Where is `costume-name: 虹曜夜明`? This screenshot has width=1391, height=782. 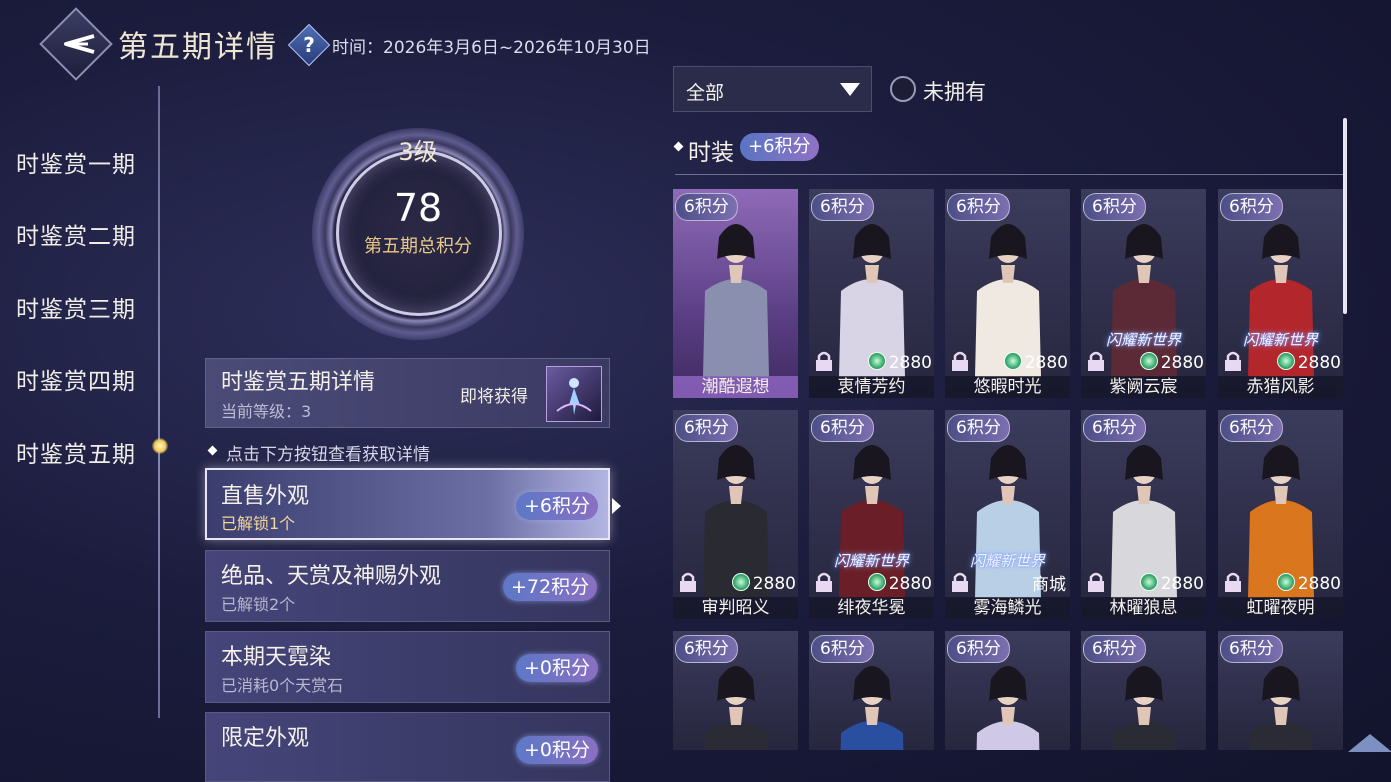
costume-name: 虹曜夜明 is located at coordinates (1280, 608).